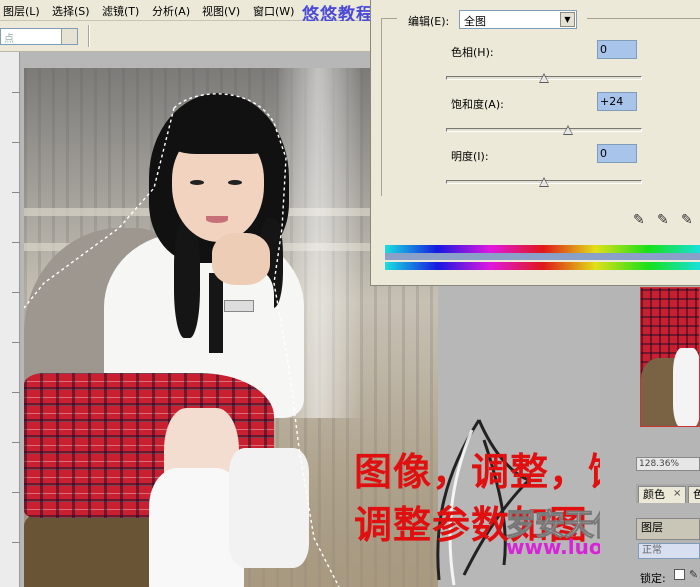  I want to click on eyedropper-minus-icon: ✎, so click(687, 220).